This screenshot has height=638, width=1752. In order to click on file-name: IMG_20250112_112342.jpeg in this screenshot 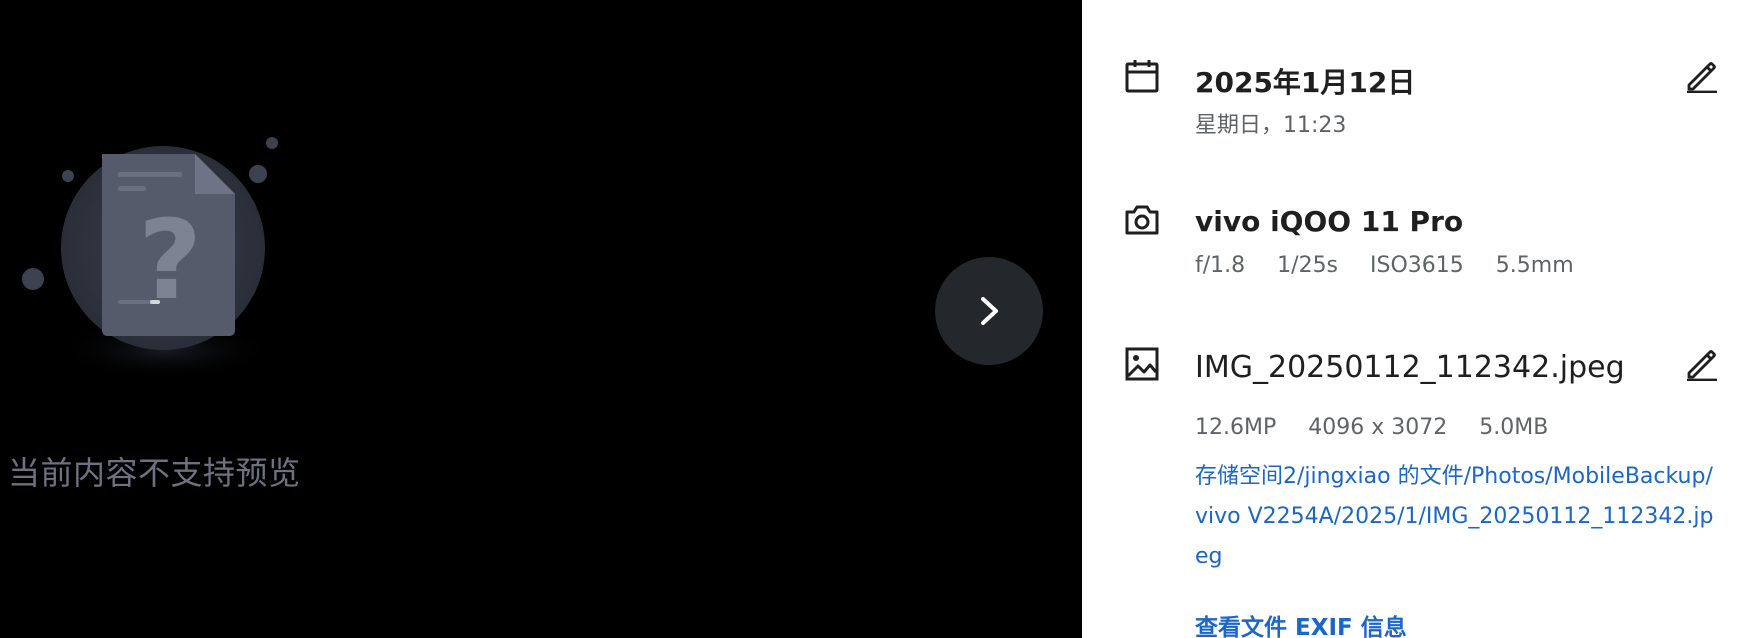, I will do `click(1410, 367)`.